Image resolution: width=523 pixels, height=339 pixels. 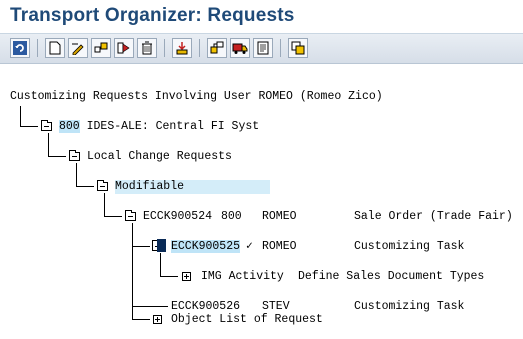 What do you see at coordinates (192, 187) in the screenshot?
I see `tree-node-modifiable: Modifiable` at bounding box center [192, 187].